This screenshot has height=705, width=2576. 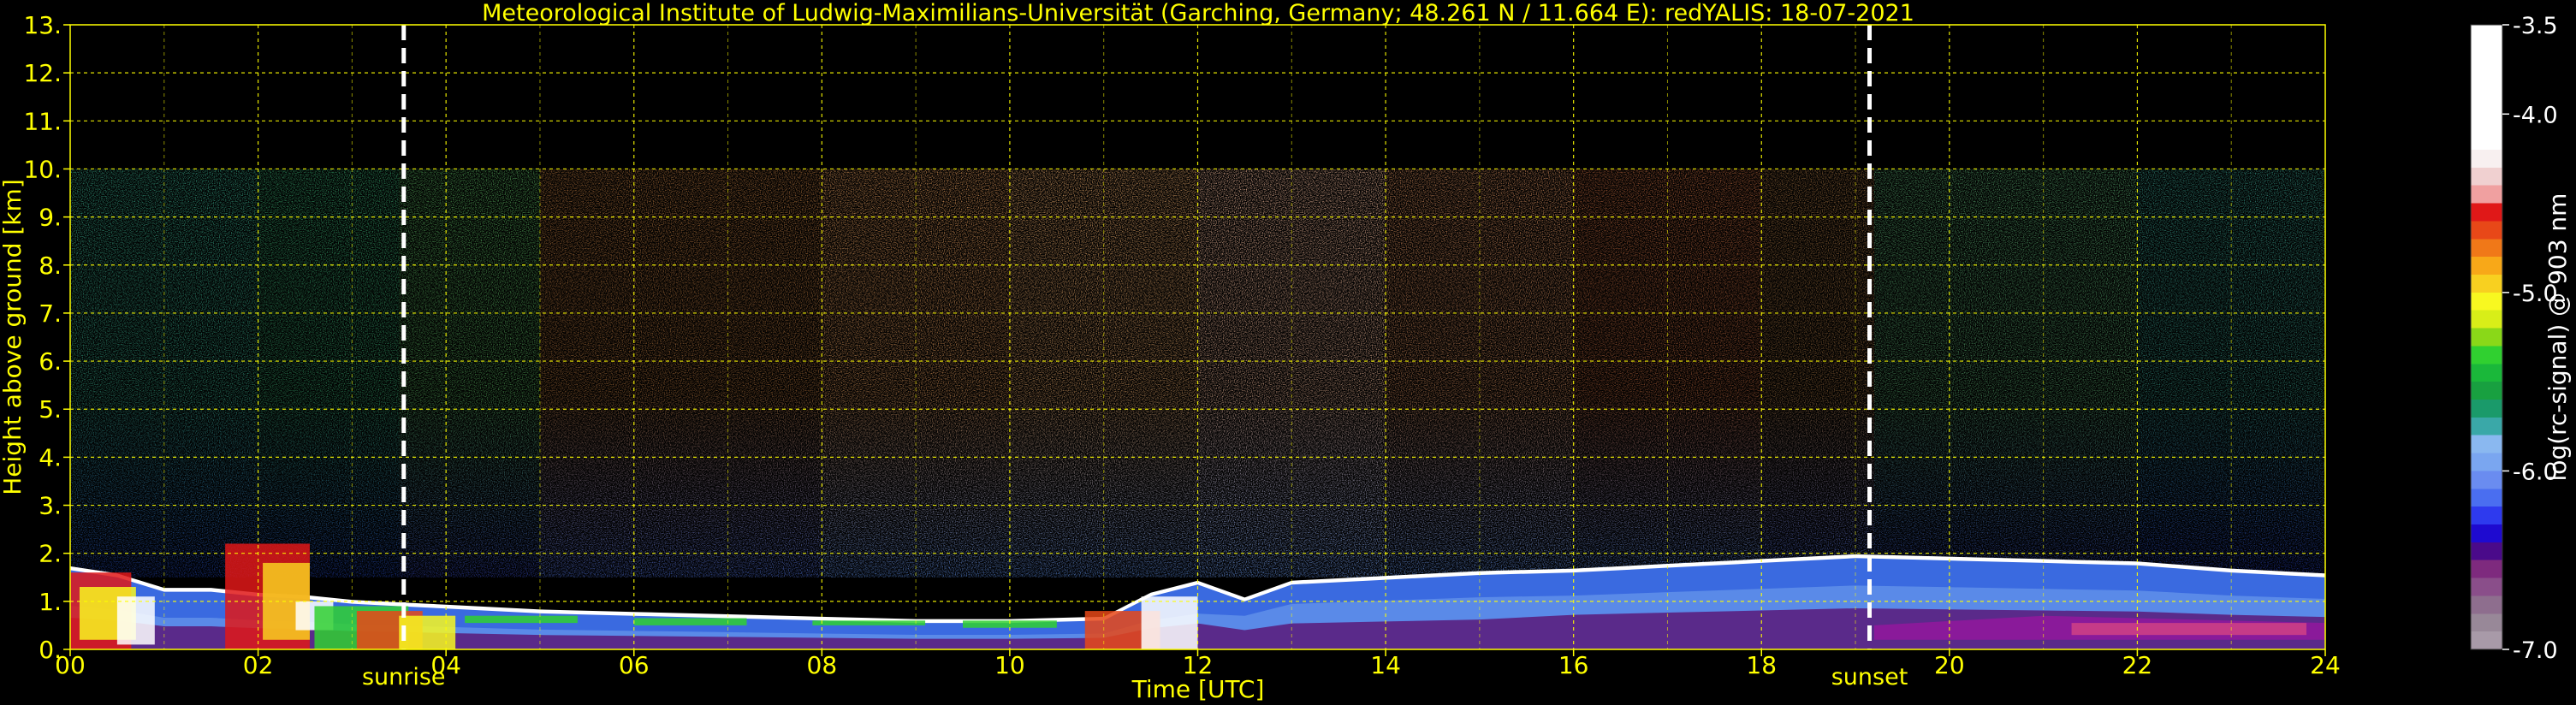 I want to click on ytick-label: 2., so click(x=50, y=554).